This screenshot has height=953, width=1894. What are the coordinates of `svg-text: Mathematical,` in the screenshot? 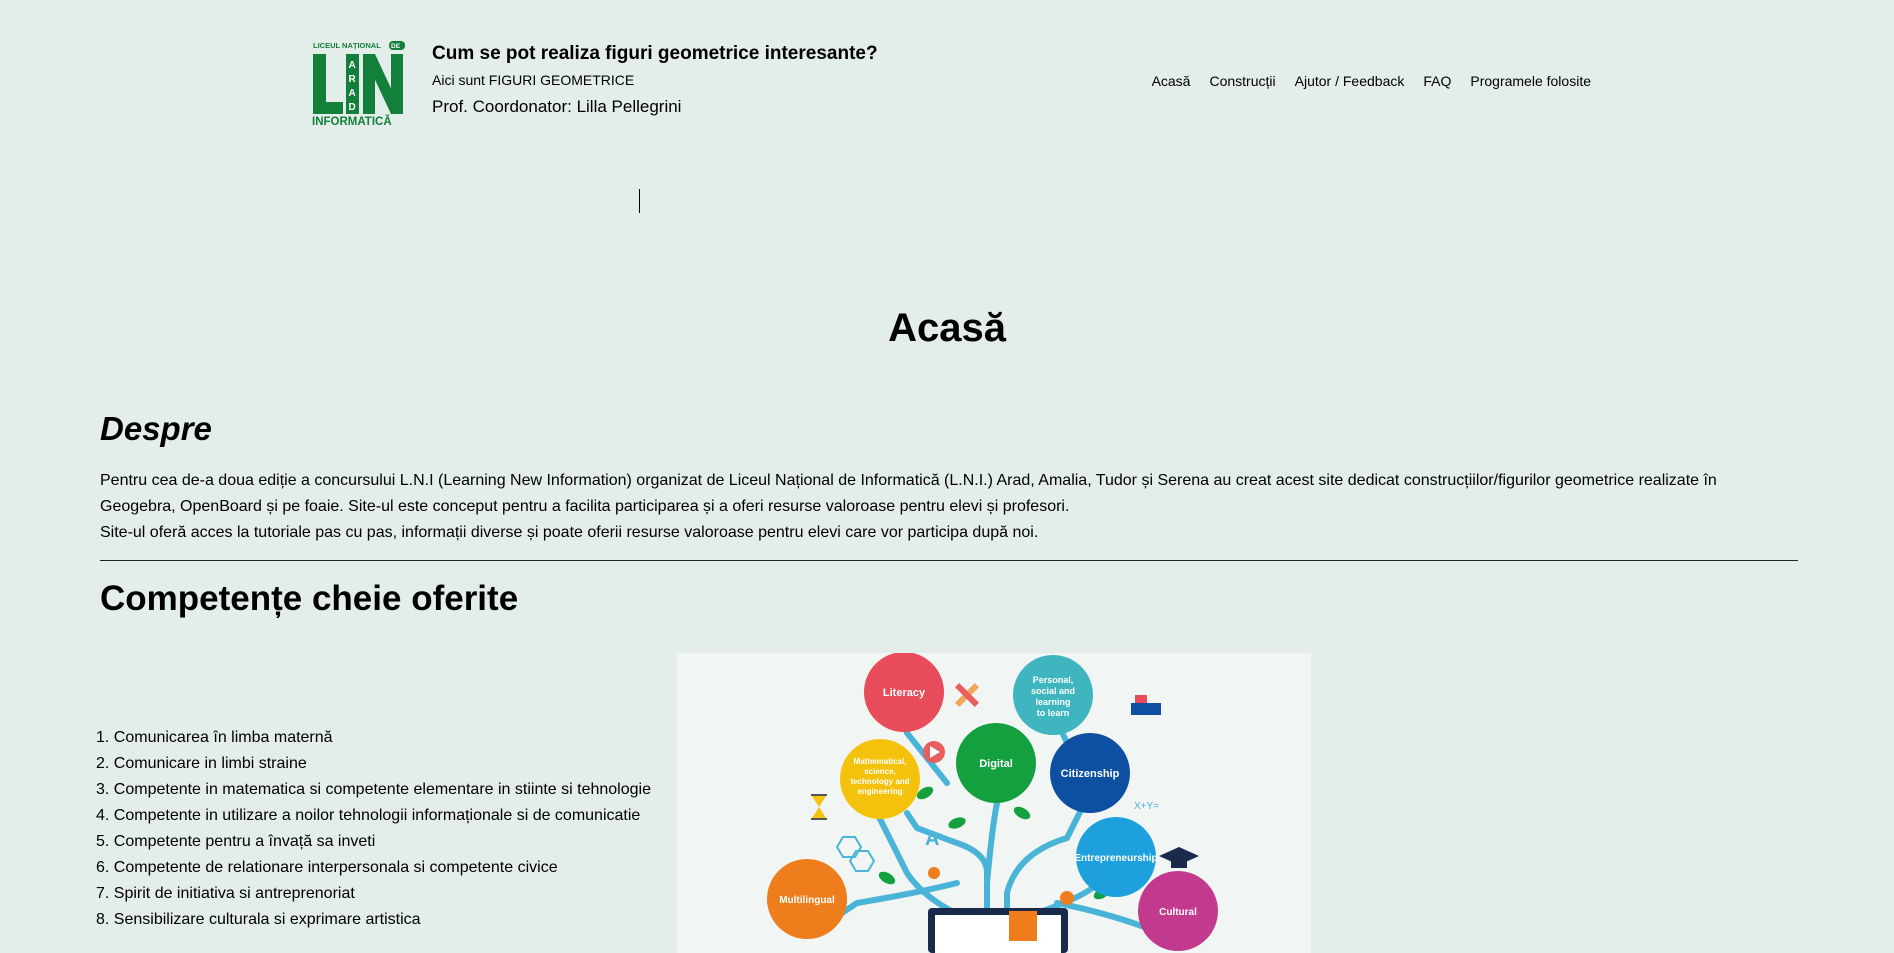 It's located at (880, 761).